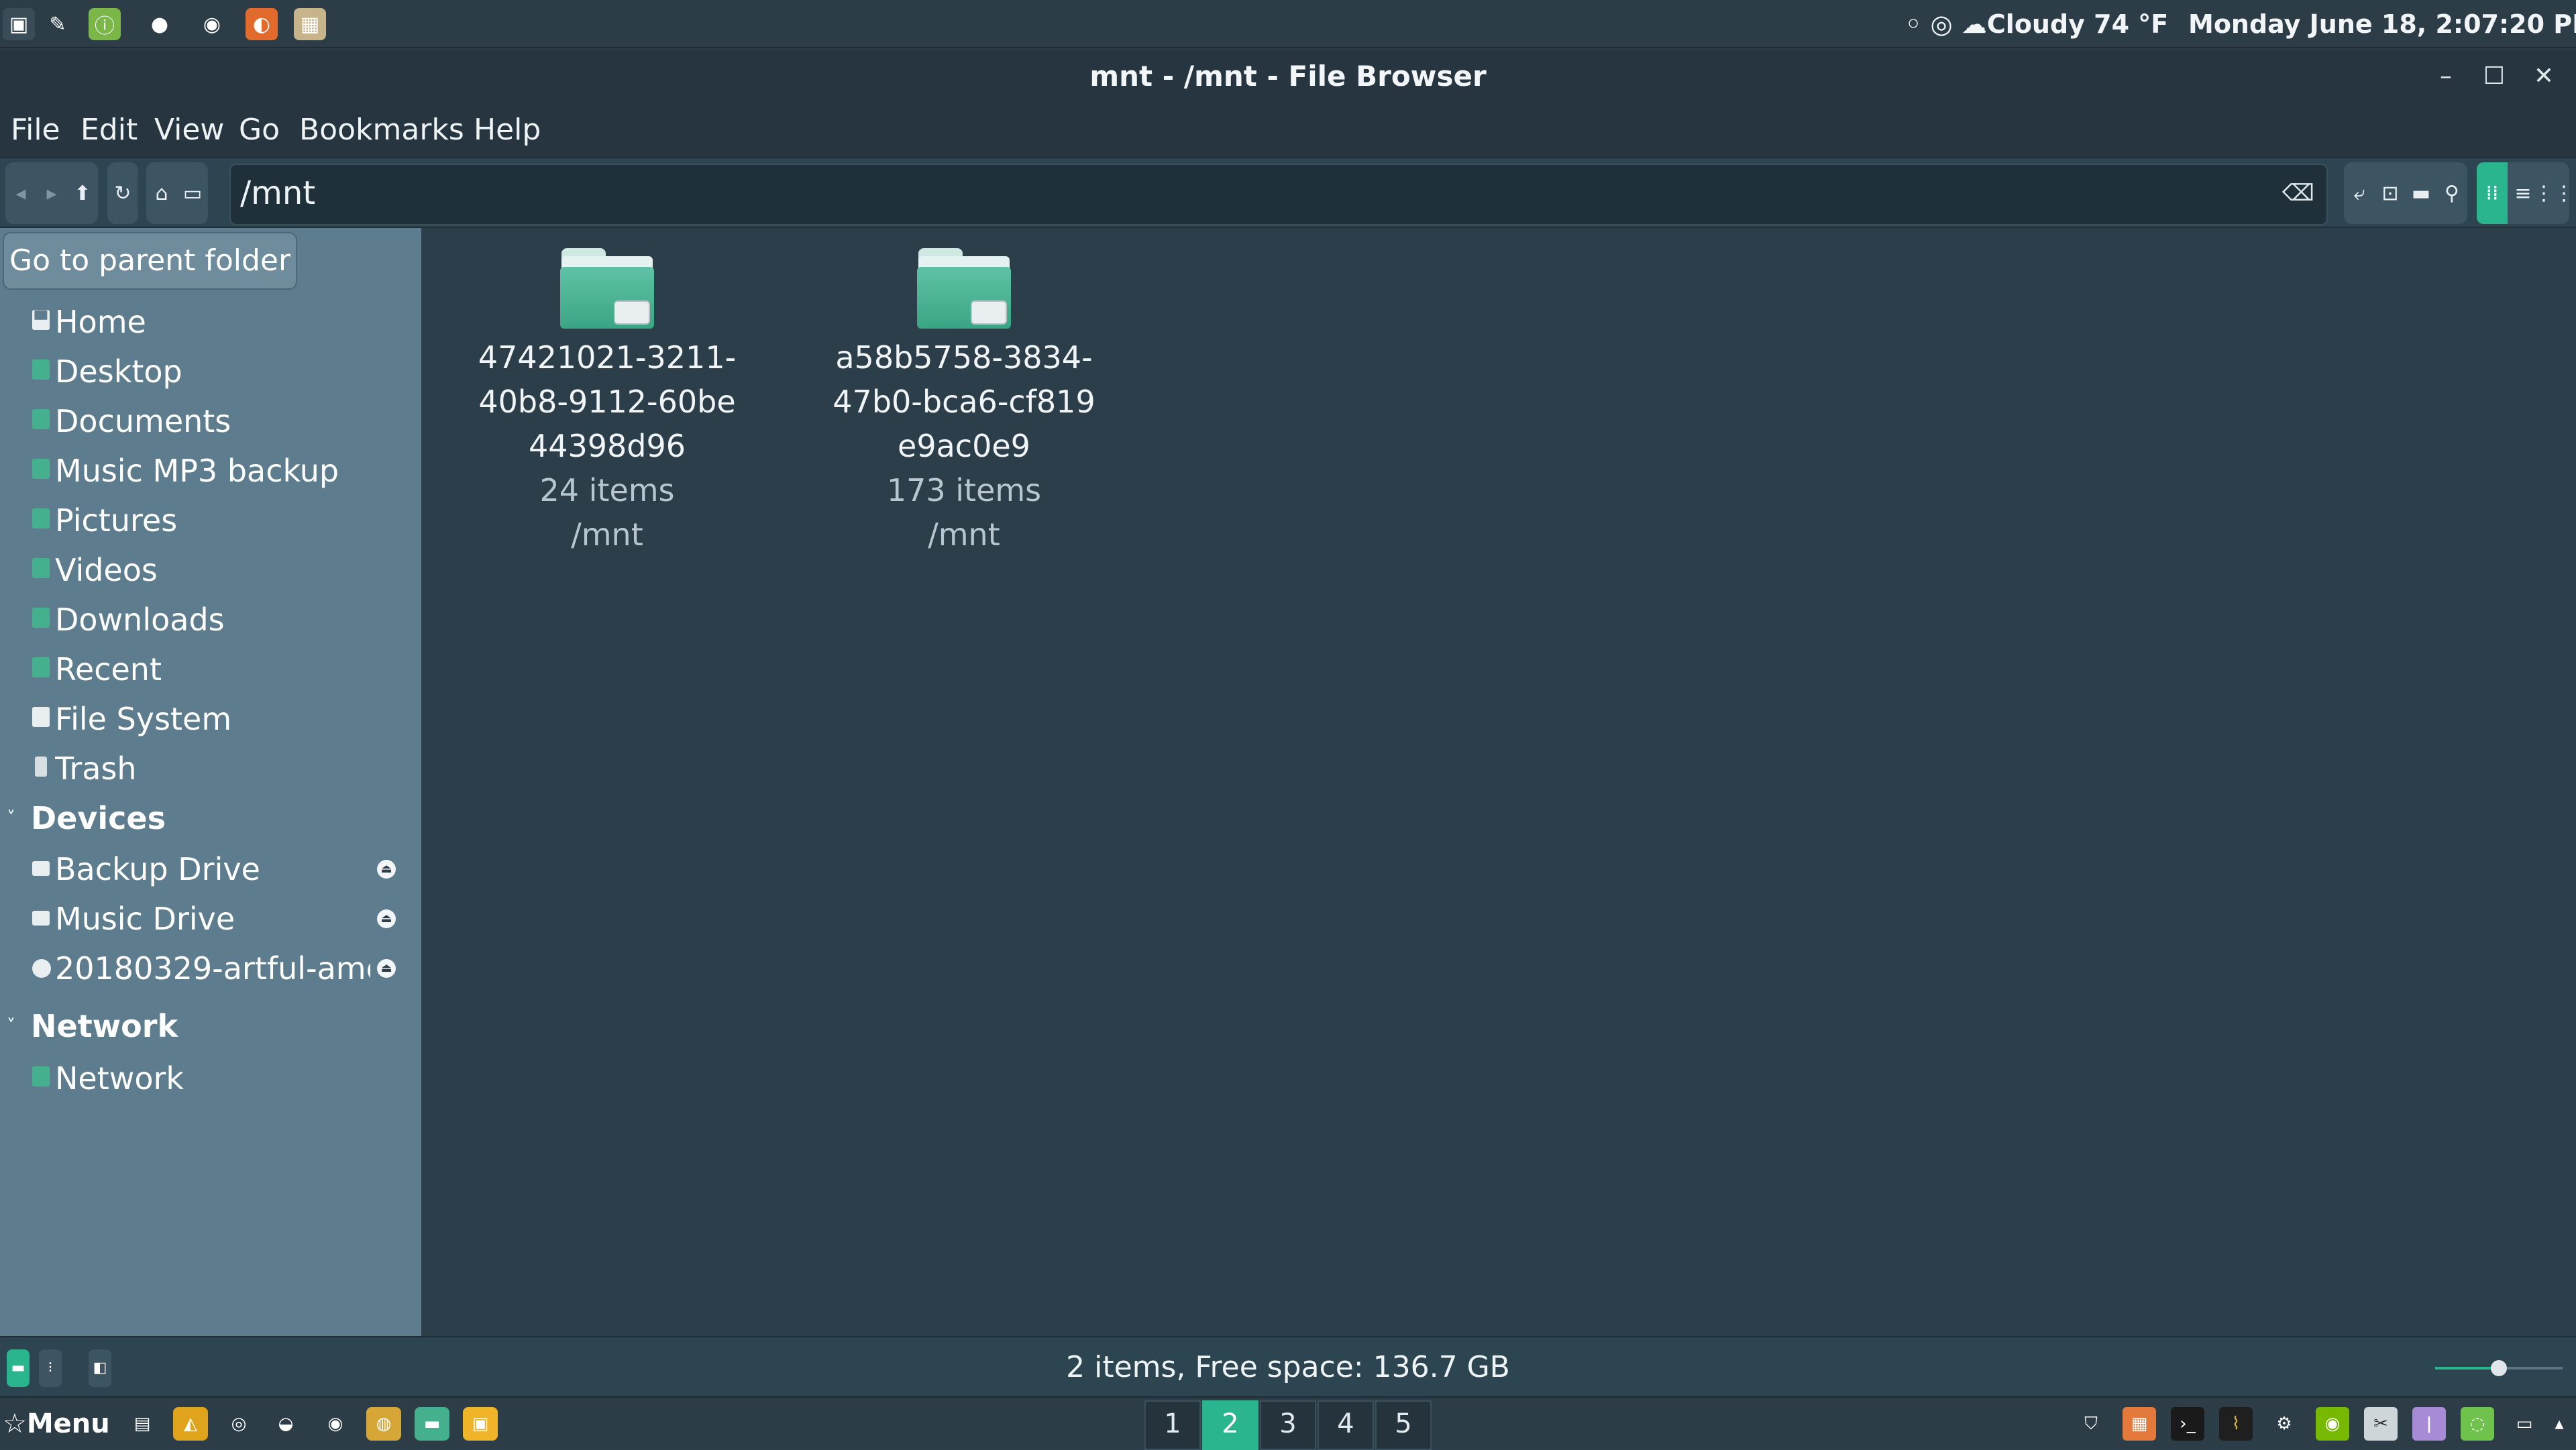 The image size is (2576, 1450). Describe the element at coordinates (210, 371) in the screenshot. I see `sidebar-item-desktop: Desktop` at that location.